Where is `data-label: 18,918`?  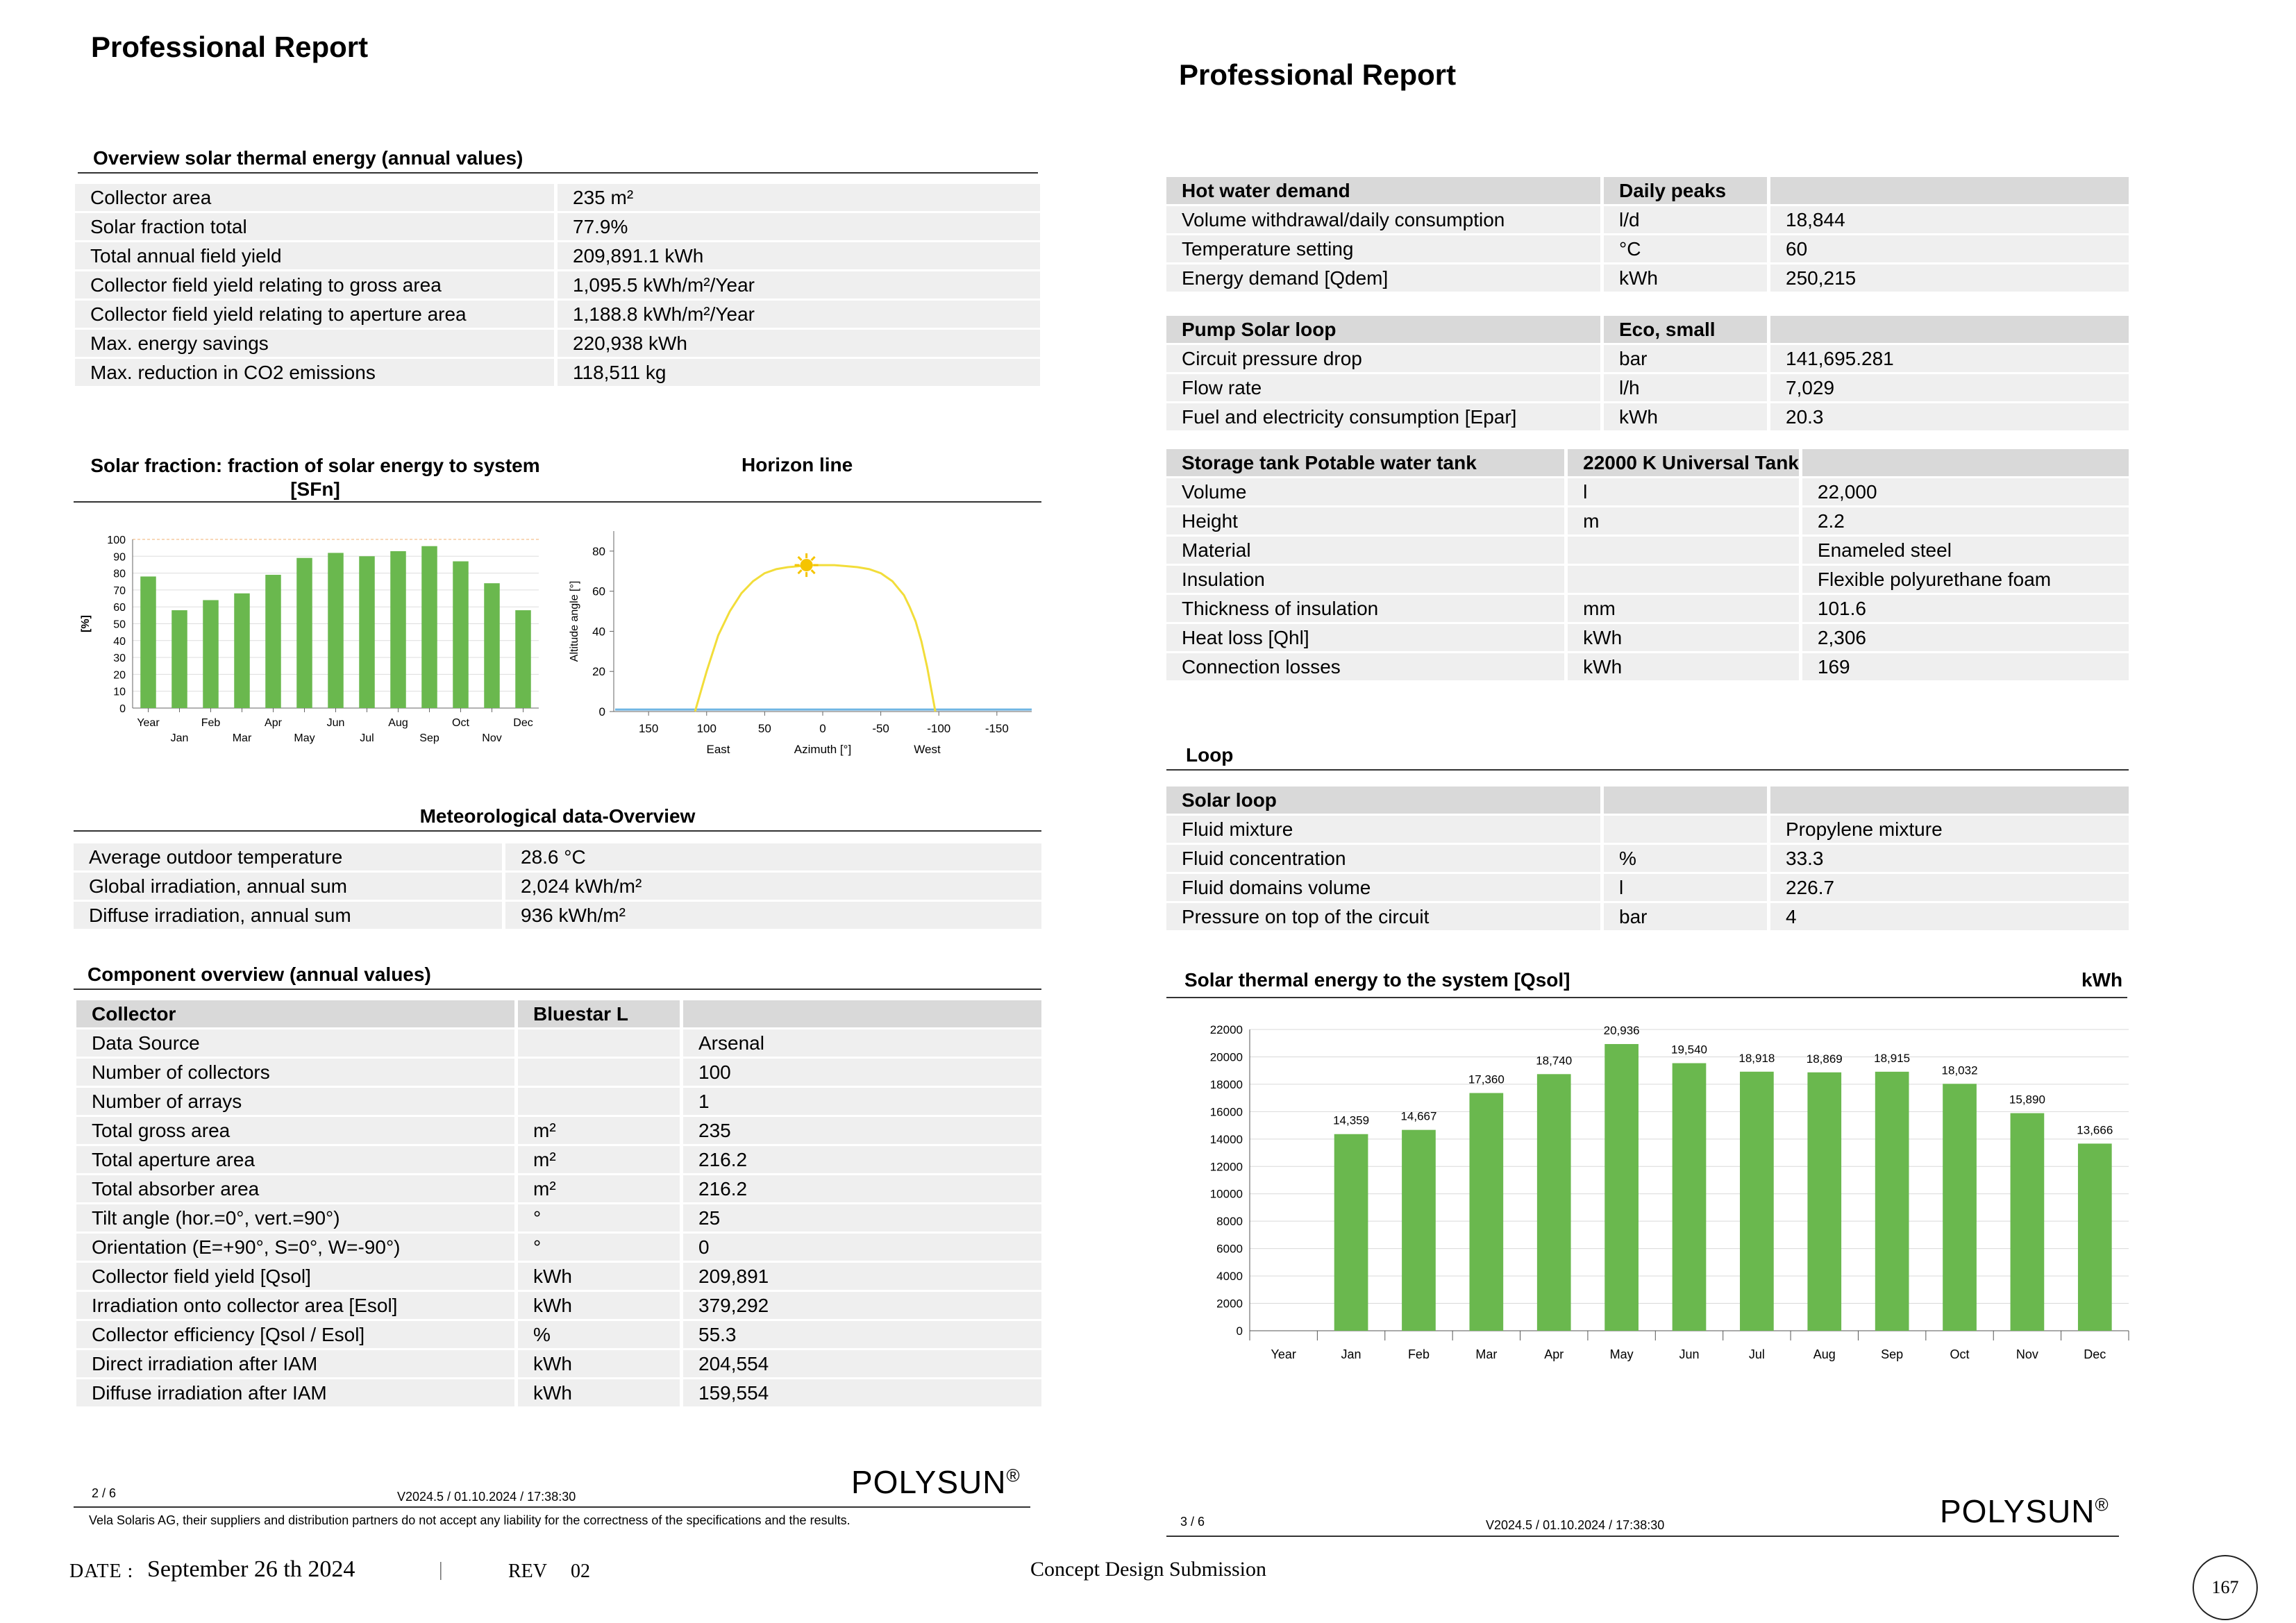 data-label: 18,918 is located at coordinates (1756, 1058).